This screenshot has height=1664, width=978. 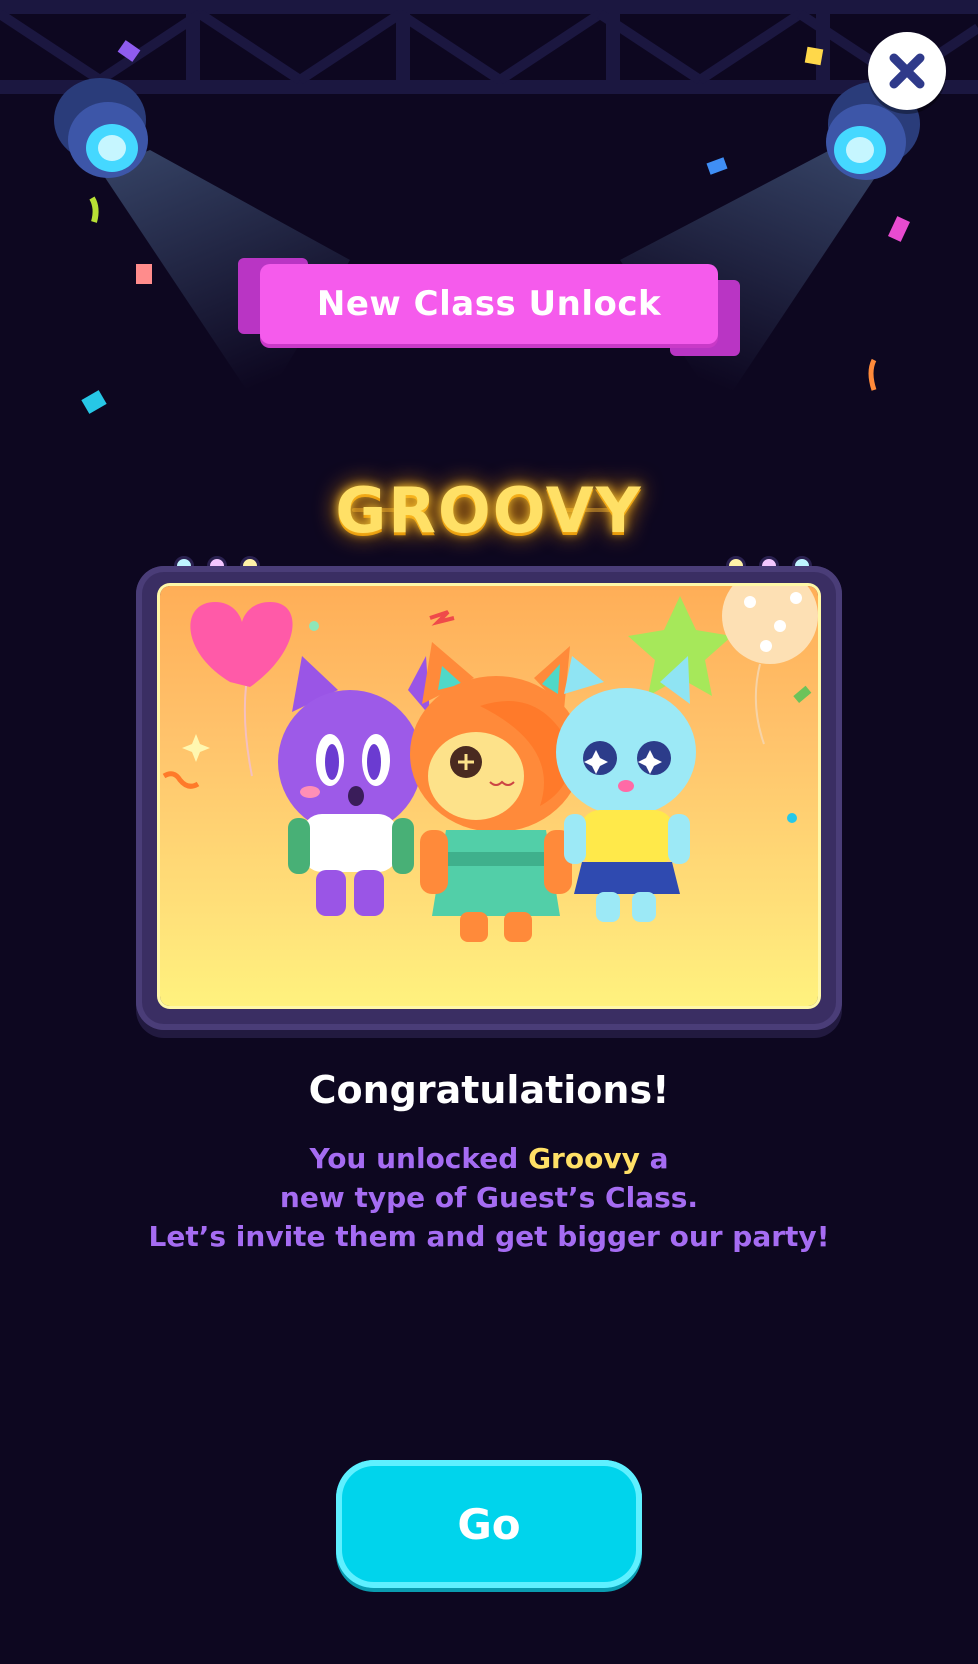 What do you see at coordinates (496, 792) in the screenshot?
I see `orange-cat-character` at bounding box center [496, 792].